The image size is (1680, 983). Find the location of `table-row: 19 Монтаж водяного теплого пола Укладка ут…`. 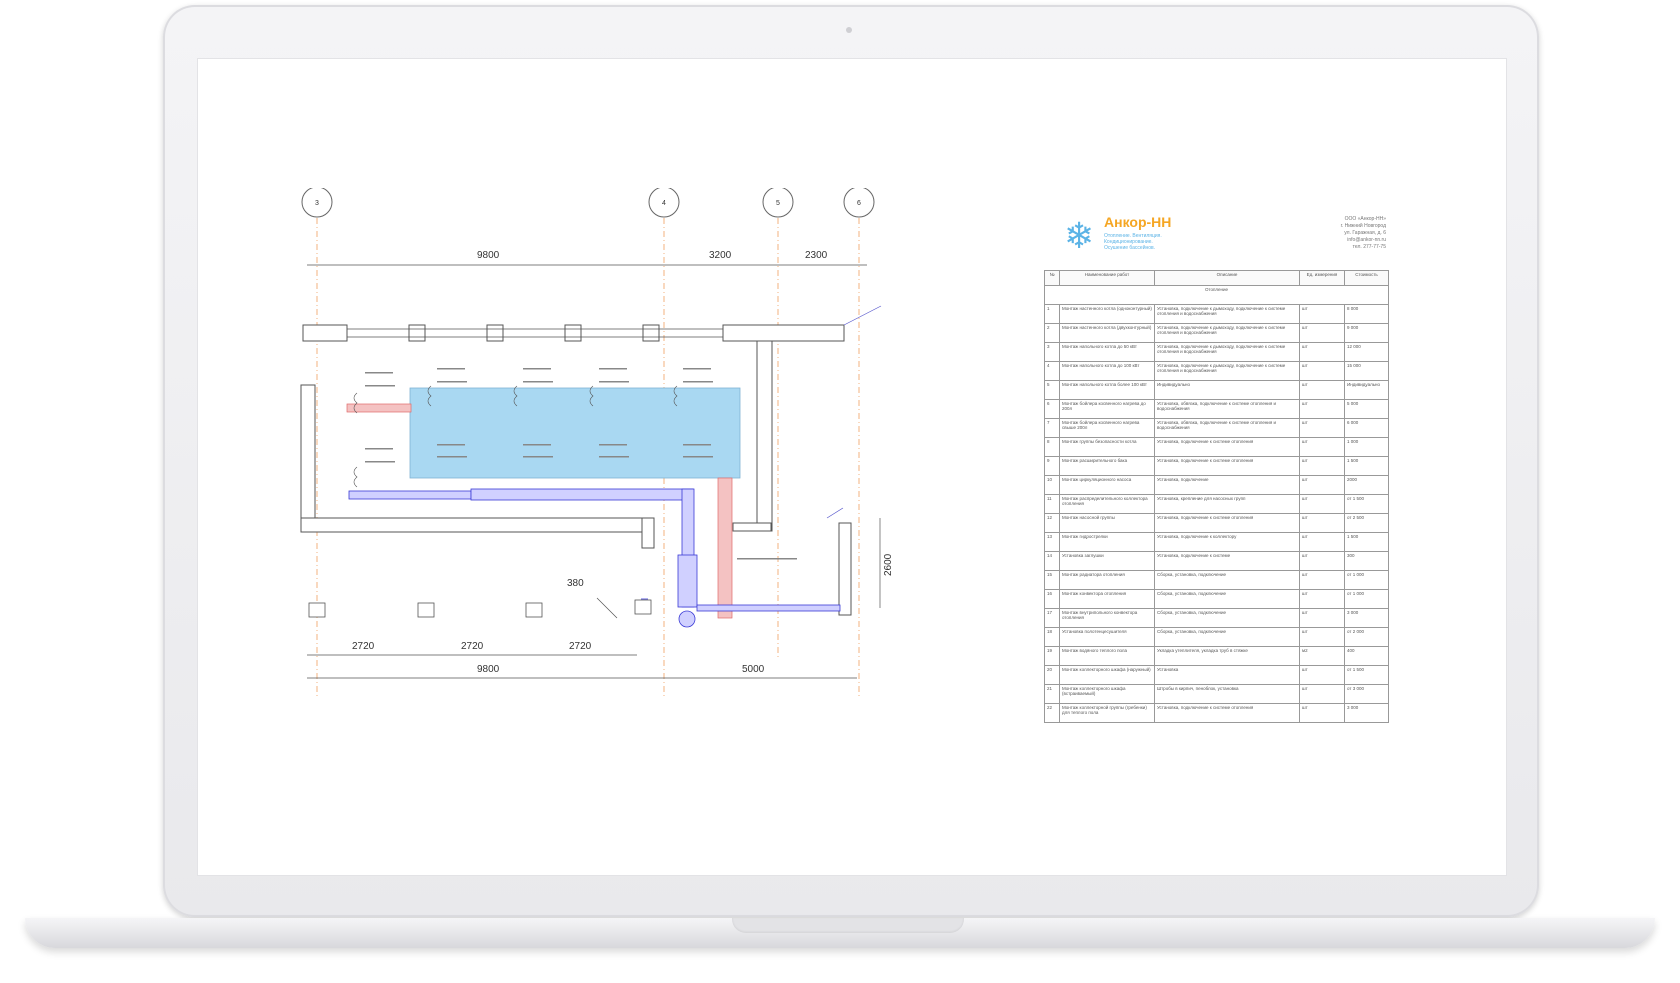

table-row: 19 Монтаж водяного теплого пола Укладка ут… is located at coordinates (1216, 656).